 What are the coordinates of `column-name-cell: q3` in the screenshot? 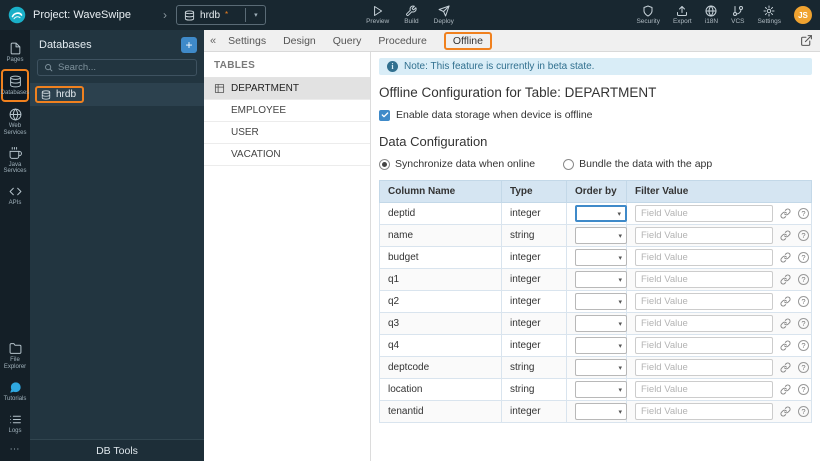 It's located at (440, 323).